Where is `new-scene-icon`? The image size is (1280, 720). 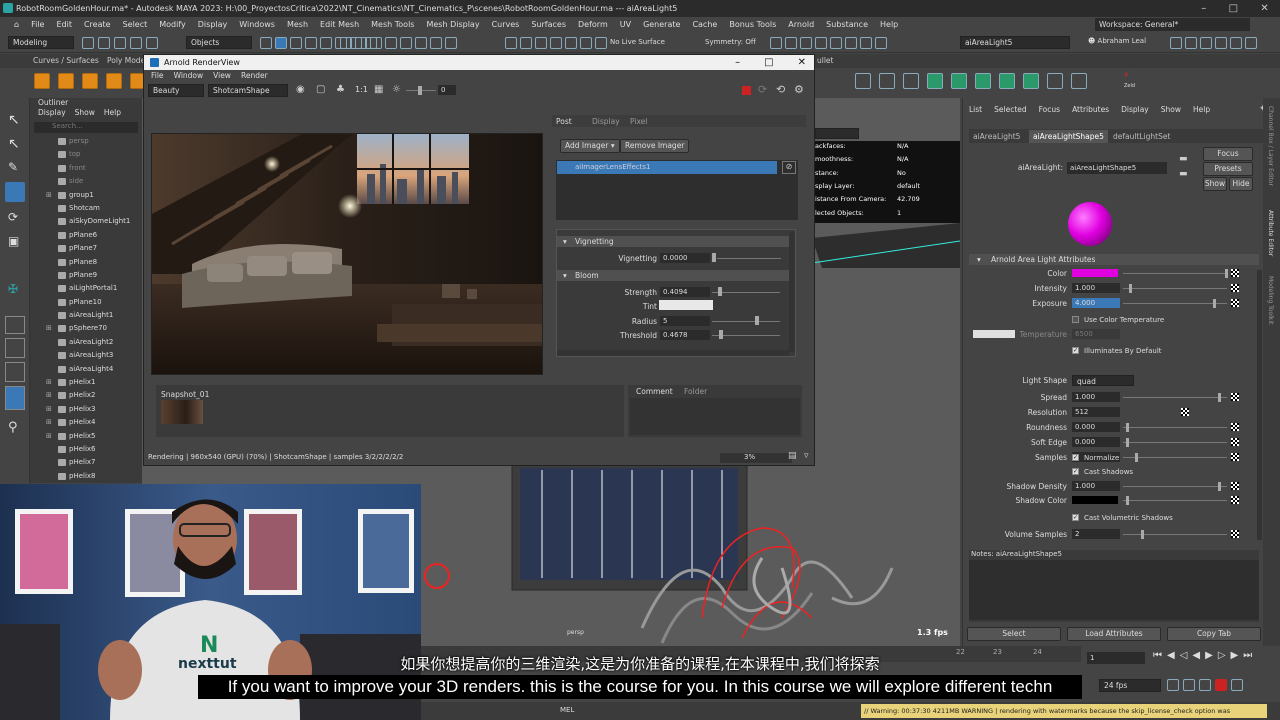 new-scene-icon is located at coordinates (88, 43).